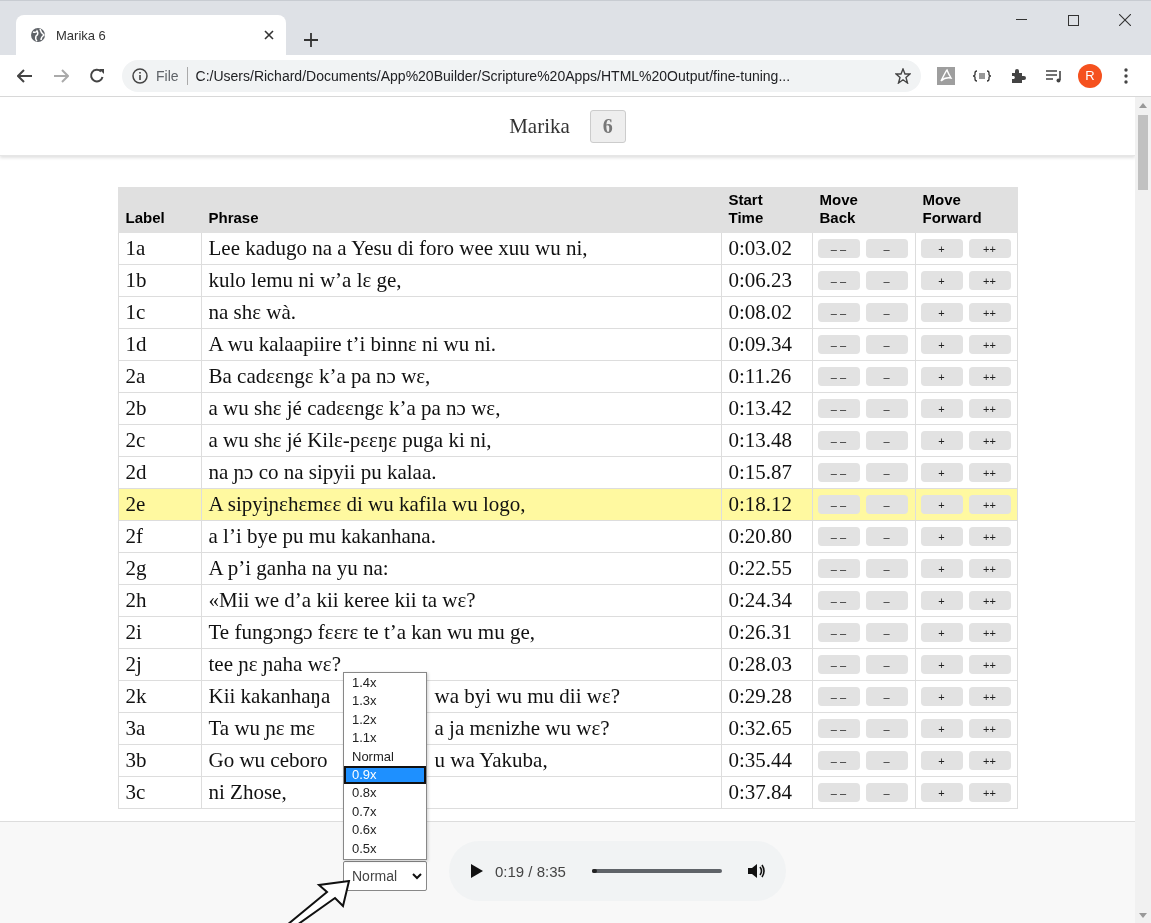 The width and height of the screenshot is (1151, 923). Describe the element at coordinates (1126, 75) in the screenshot. I see `menu-icon` at that location.